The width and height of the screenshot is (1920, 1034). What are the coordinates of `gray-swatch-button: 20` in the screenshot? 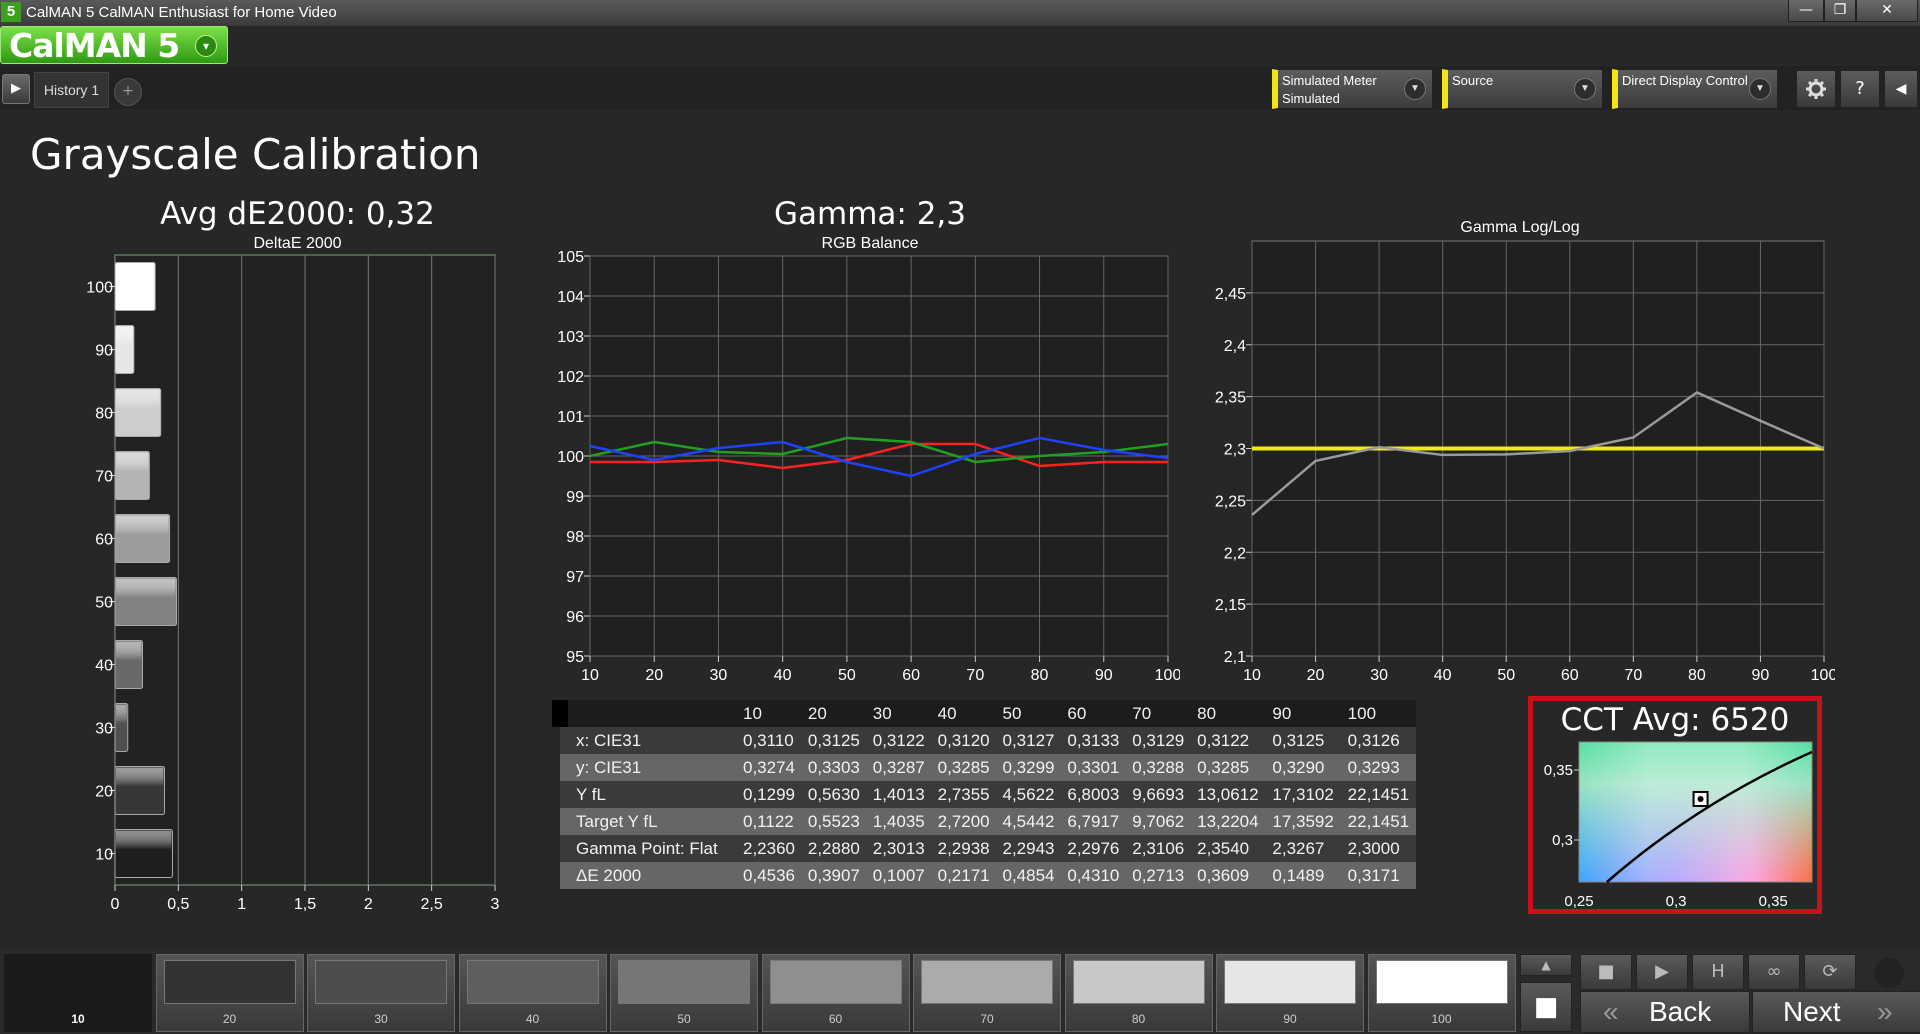 It's located at (229, 993).